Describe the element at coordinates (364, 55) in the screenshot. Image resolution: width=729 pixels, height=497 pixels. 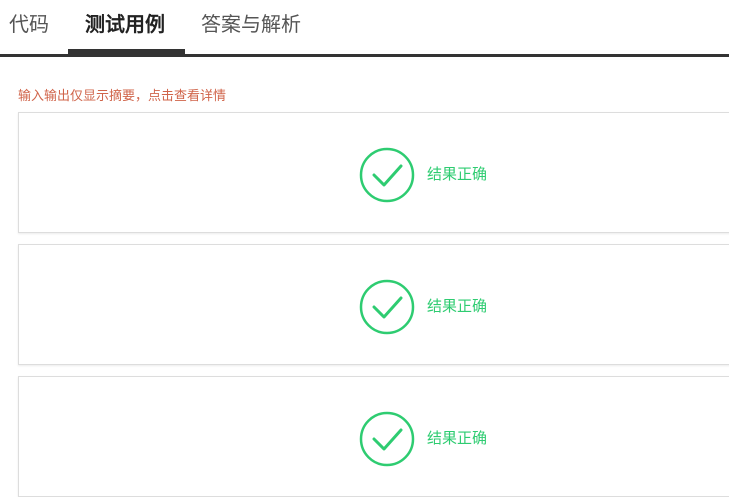
I see `tab-divider` at that location.